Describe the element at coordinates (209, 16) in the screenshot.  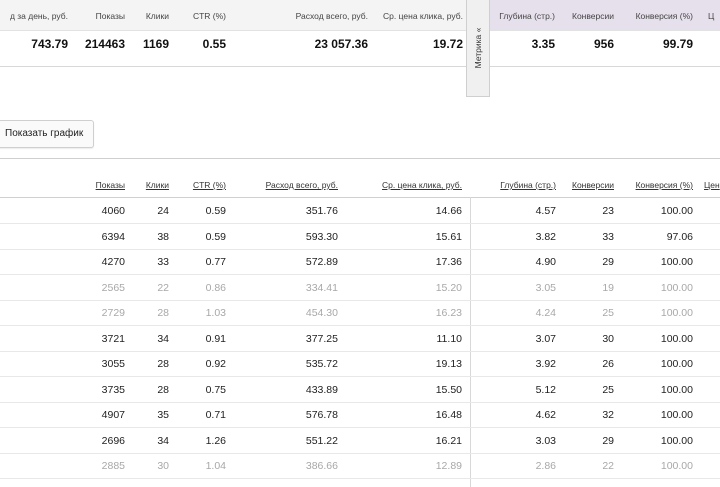
I see `summary-header-ctr: CTR (%)` at that location.